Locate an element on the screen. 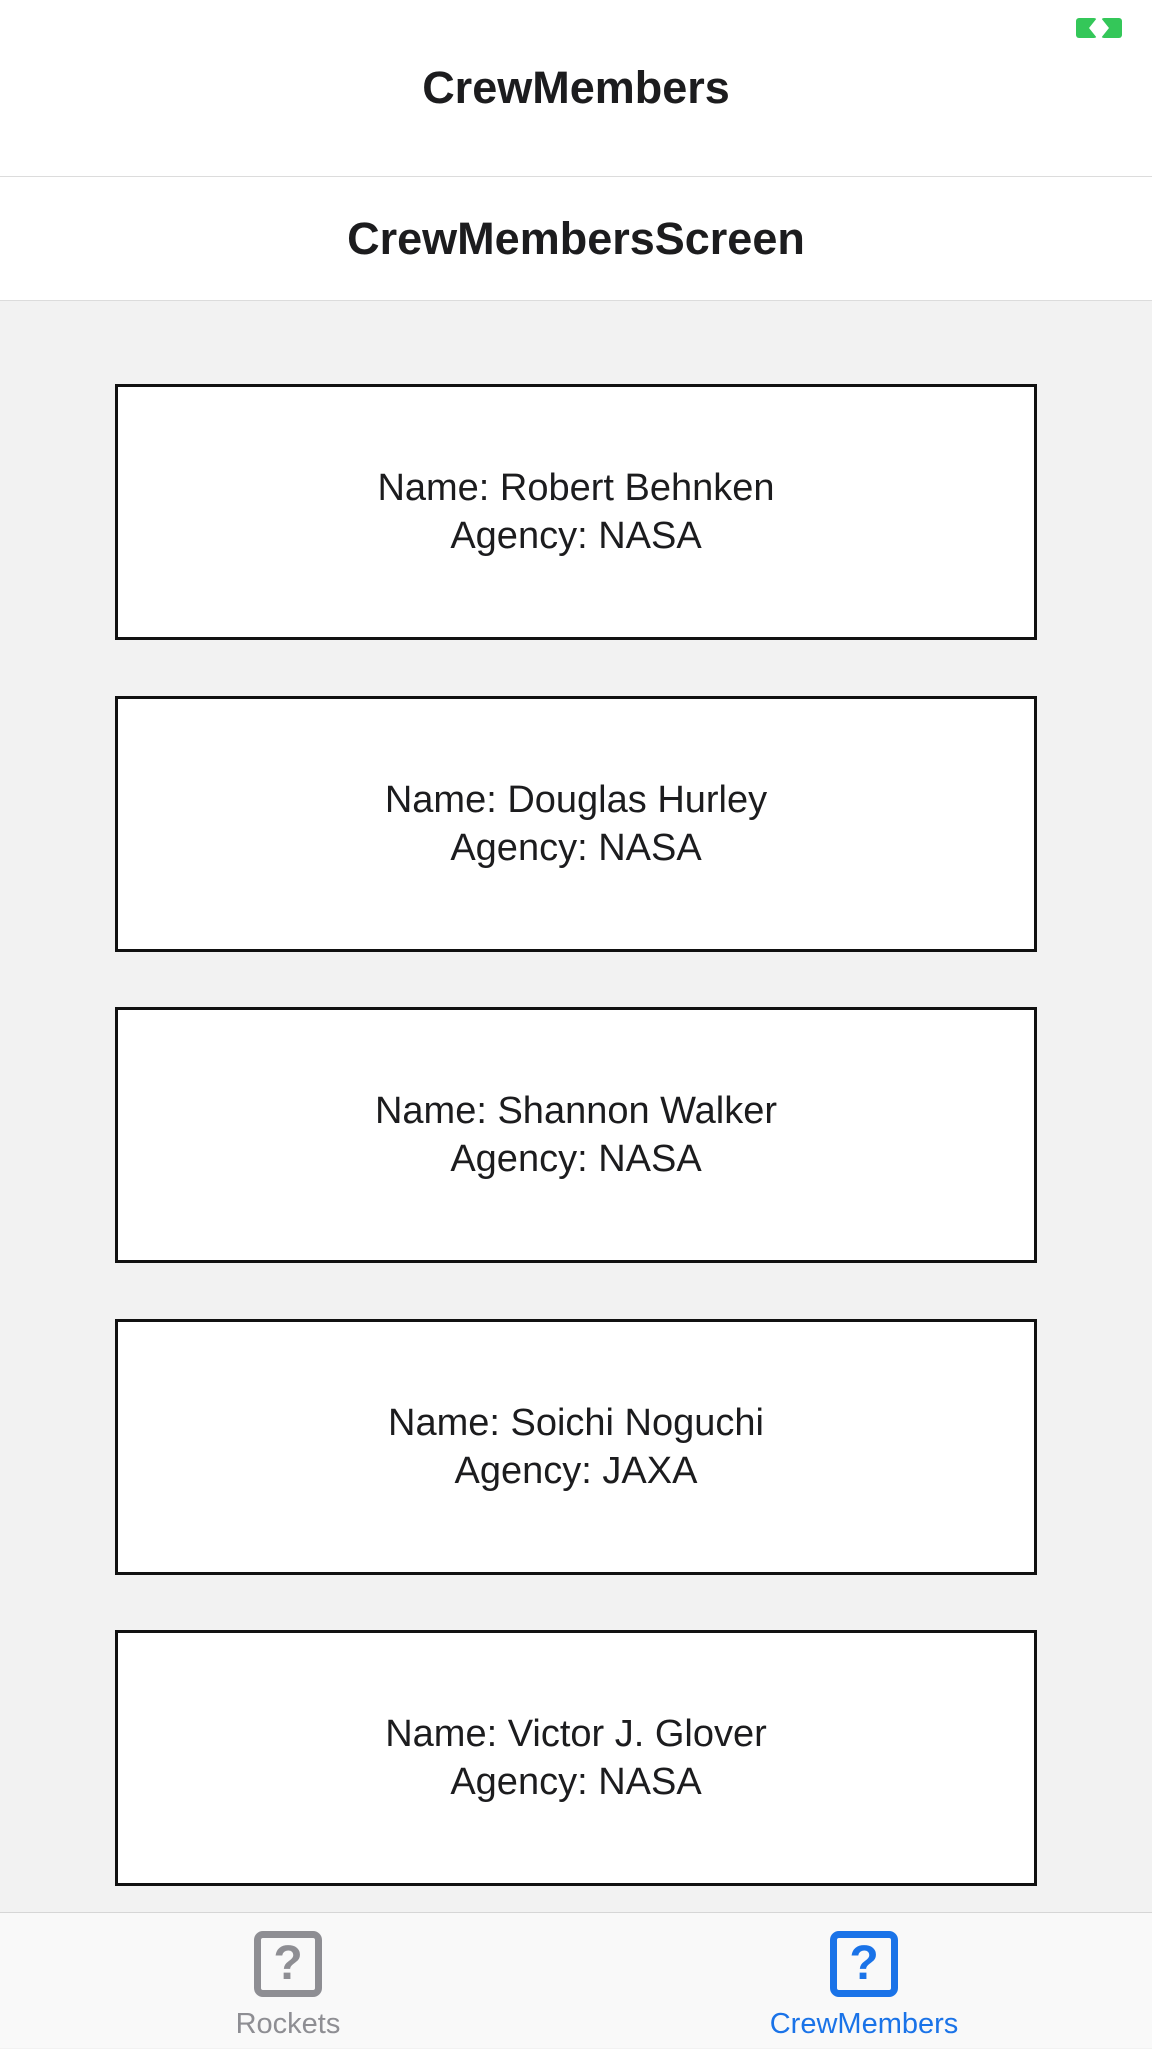 This screenshot has height=2049, width=1152. nav-title: CrewMembers is located at coordinates (576, 87).